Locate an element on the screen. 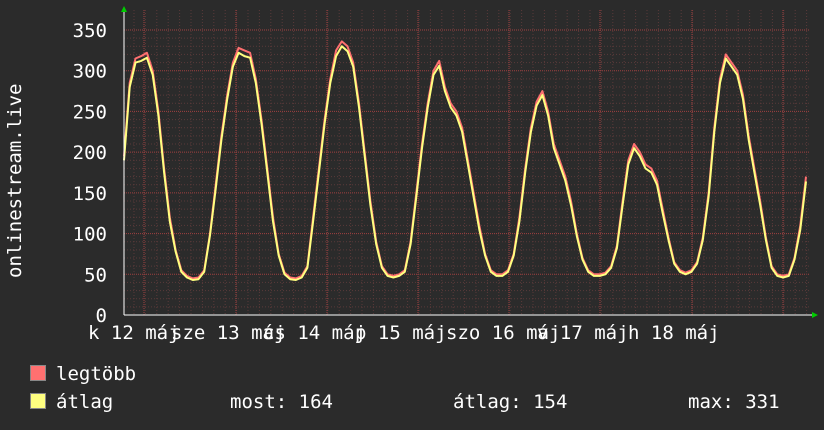  x-tick-label: p 15 máj is located at coordinates (401, 333).